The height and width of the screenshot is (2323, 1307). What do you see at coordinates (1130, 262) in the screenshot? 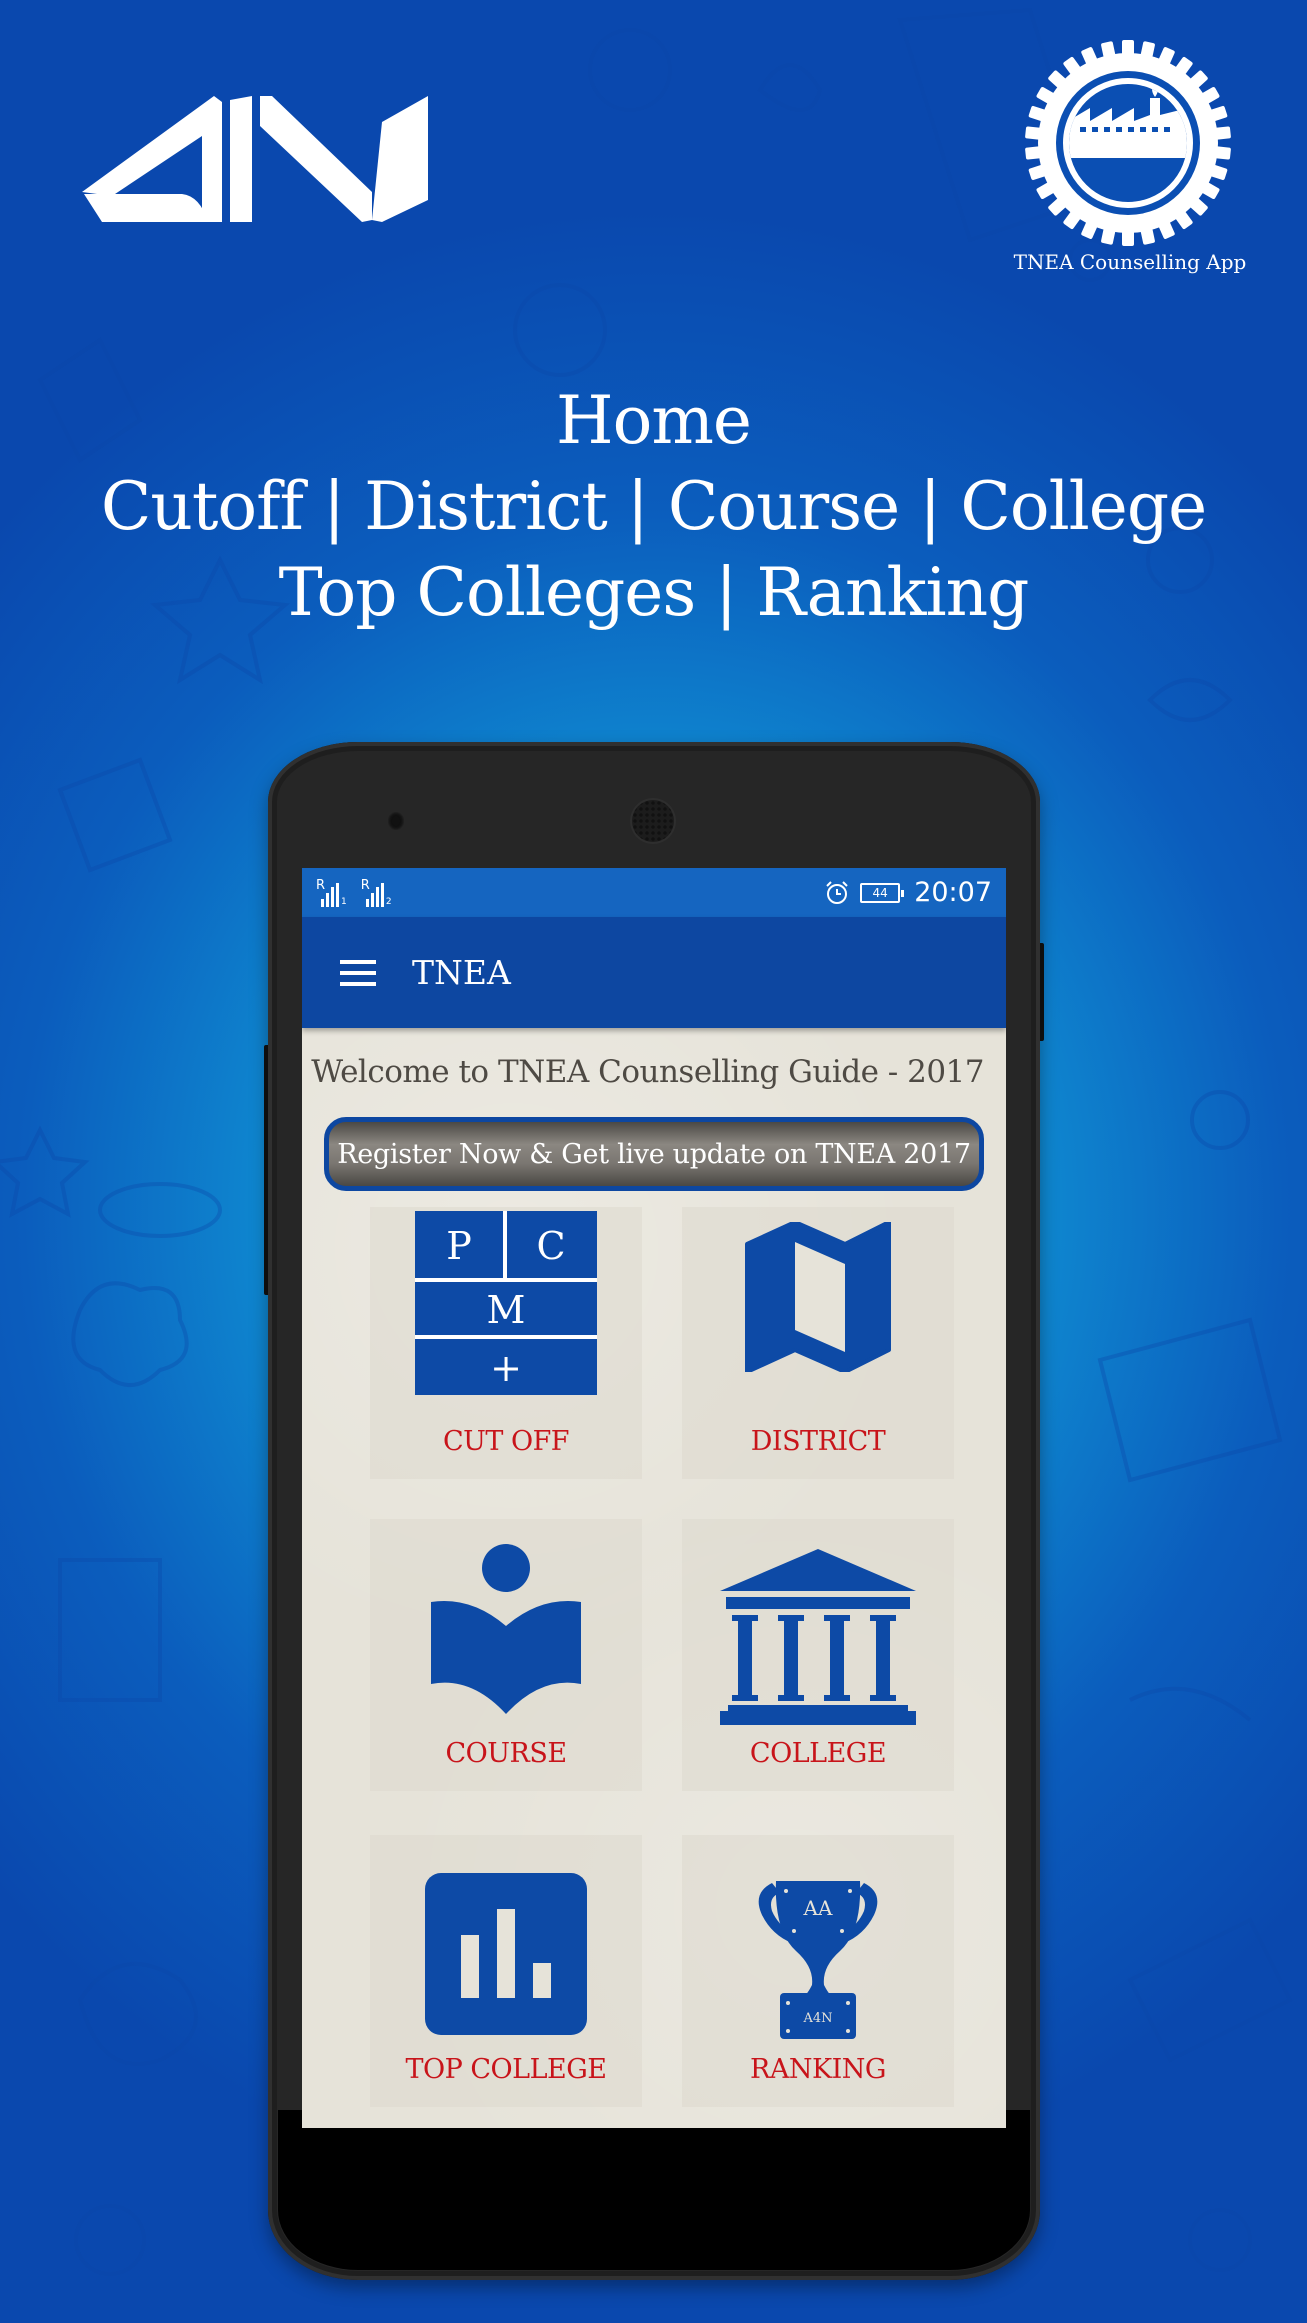
I see `app-badge-caption: TNEA Counselling App` at bounding box center [1130, 262].